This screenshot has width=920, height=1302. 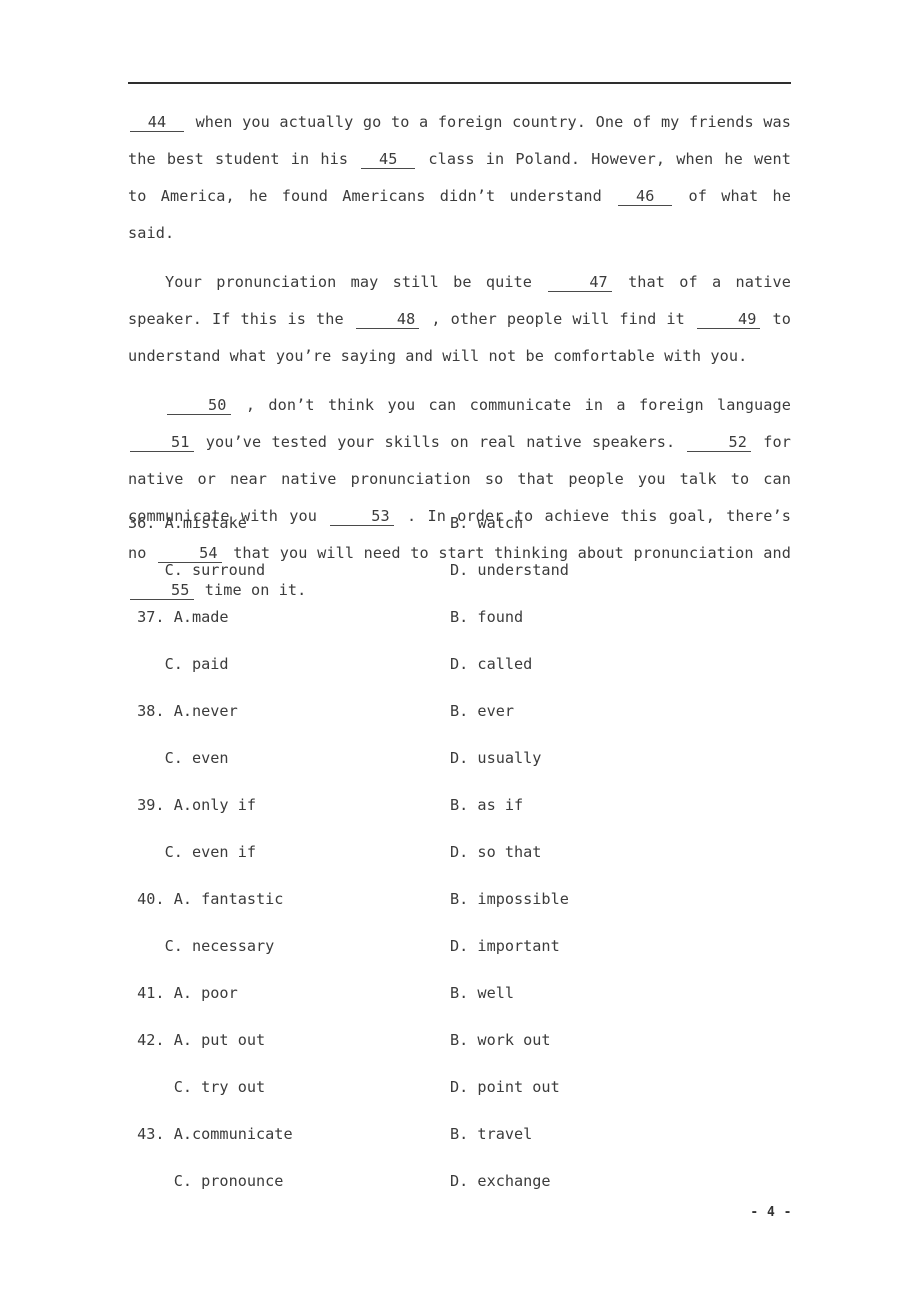 What do you see at coordinates (771, 1212) in the screenshot?
I see `page-number: - 4 -` at bounding box center [771, 1212].